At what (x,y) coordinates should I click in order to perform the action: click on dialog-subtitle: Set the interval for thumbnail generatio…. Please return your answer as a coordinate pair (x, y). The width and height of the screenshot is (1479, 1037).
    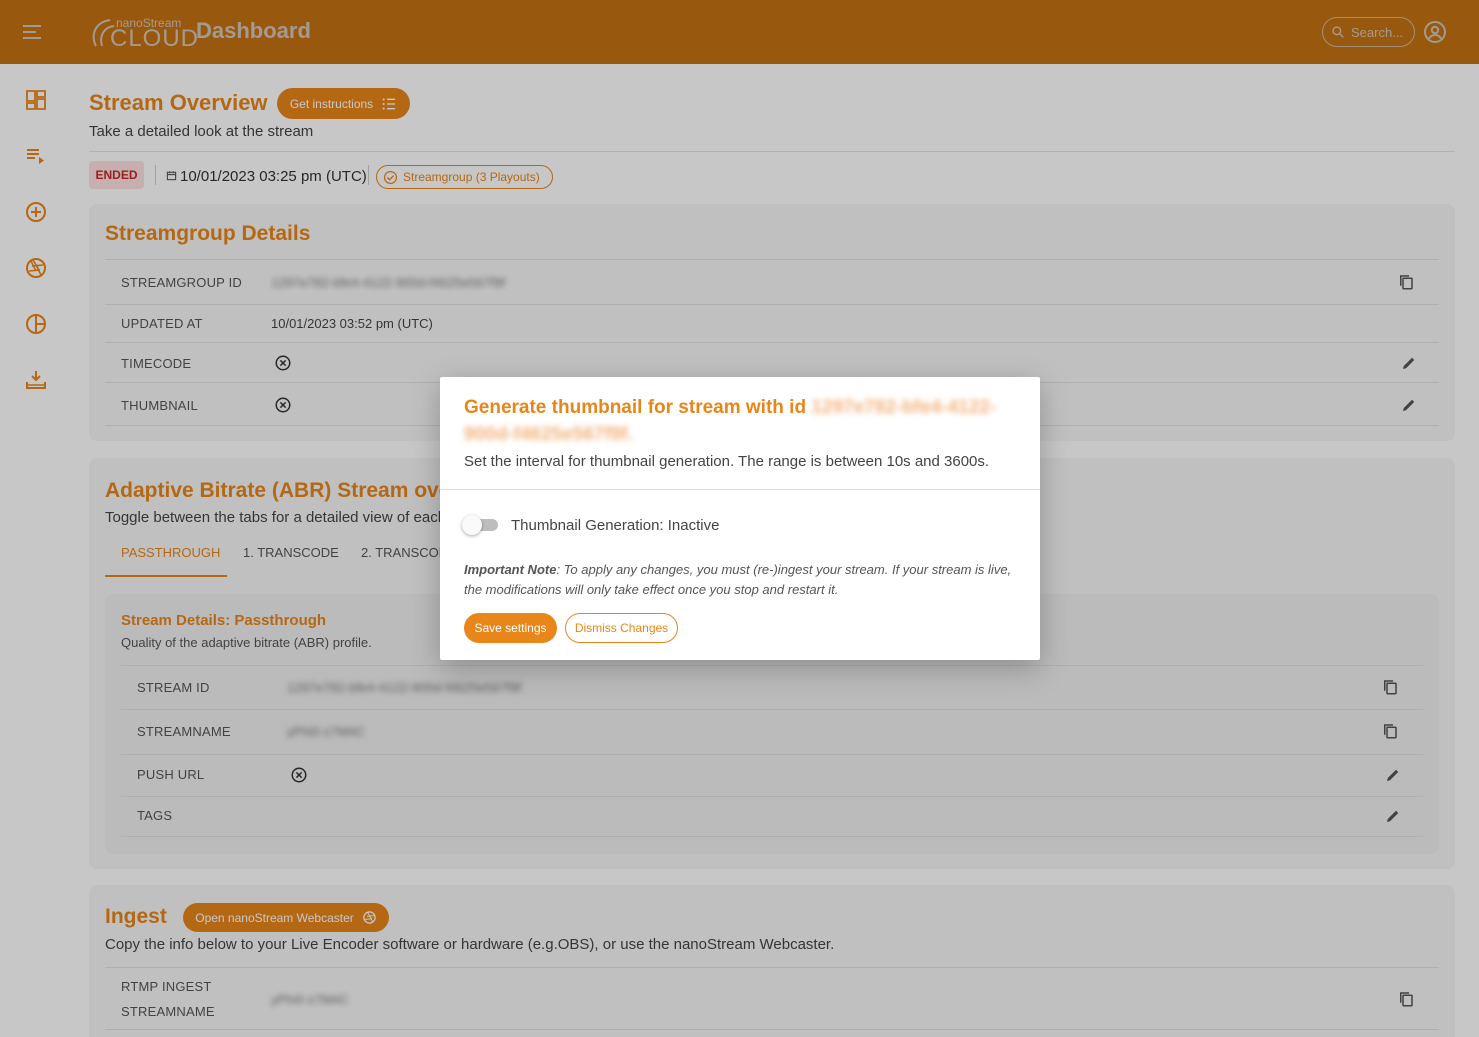
    Looking at the image, I should click on (727, 461).